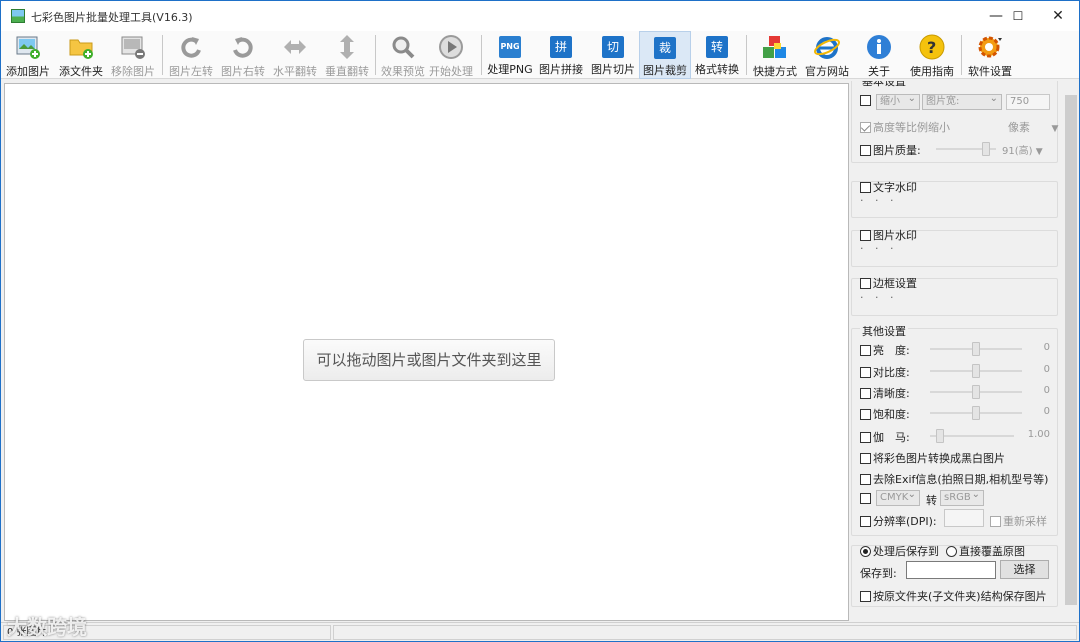 This screenshot has width=1080, height=642. Describe the element at coordinates (827, 55) in the screenshot. I see `website-button: 官方网站` at that location.